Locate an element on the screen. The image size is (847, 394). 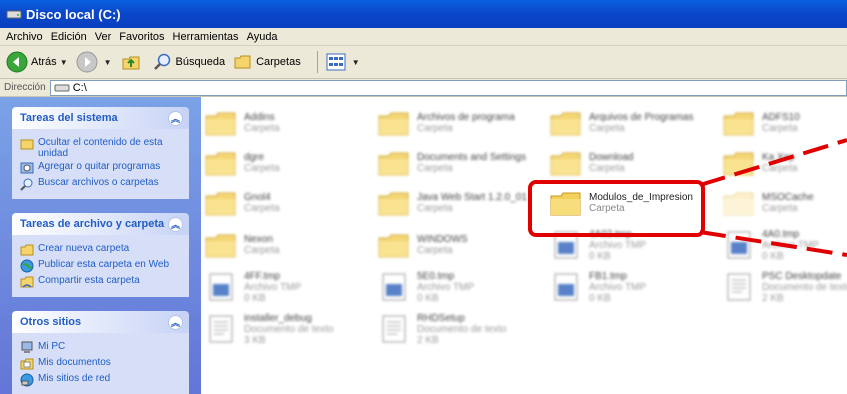
task-publish-web: Publicar esta carpeta en Web is located at coordinates (100, 266).